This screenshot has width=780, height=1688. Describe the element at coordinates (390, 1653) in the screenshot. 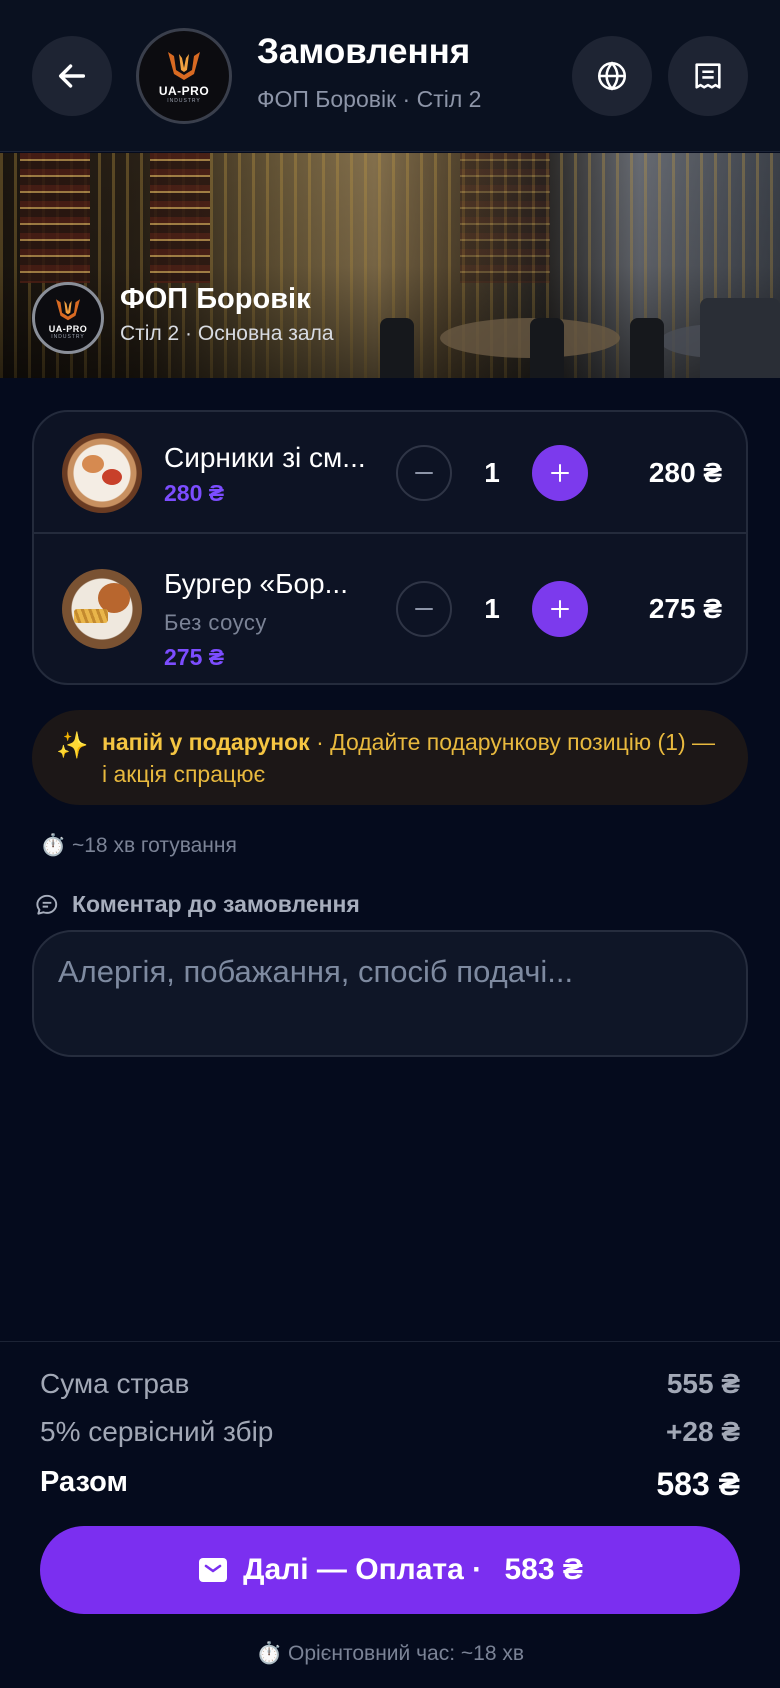

I see `estimated-time: ⏱️ Орієнтовний час: ~18 хв` at that location.